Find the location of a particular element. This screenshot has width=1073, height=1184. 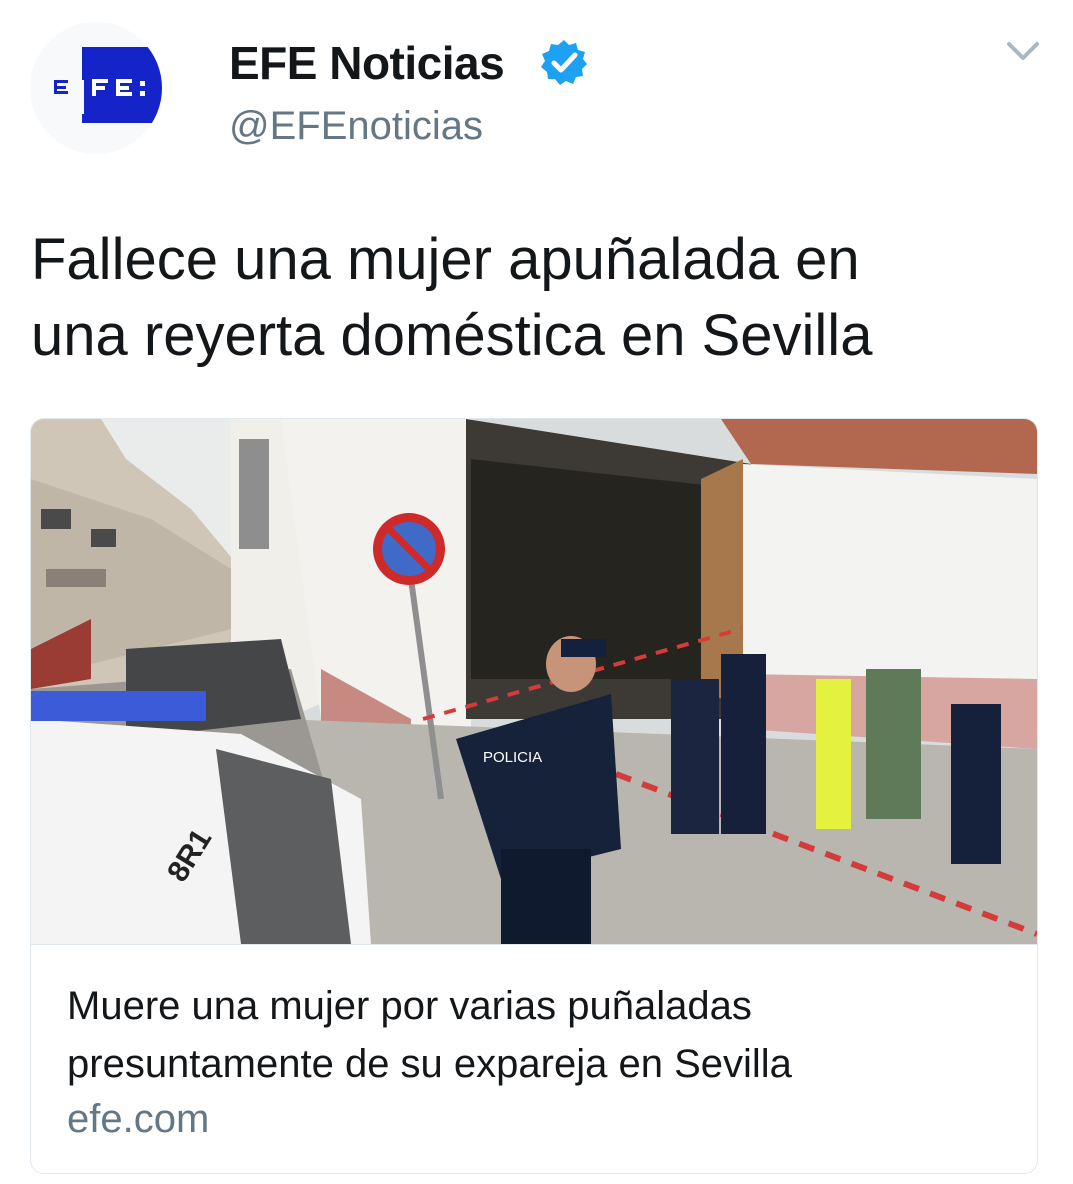

card-domain: efe.com is located at coordinates (138, 1119).